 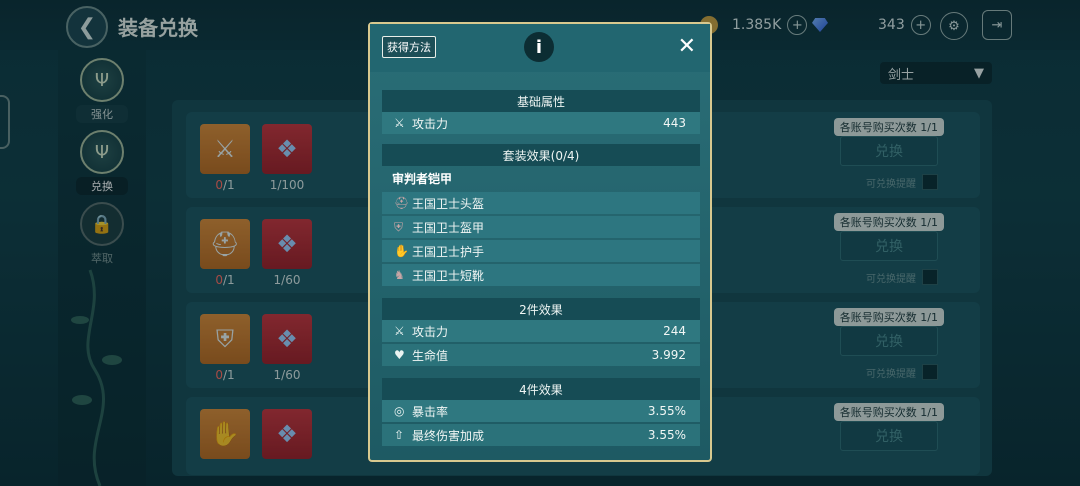 I want to click on damage-up-icon: ⇧, so click(x=399, y=435).